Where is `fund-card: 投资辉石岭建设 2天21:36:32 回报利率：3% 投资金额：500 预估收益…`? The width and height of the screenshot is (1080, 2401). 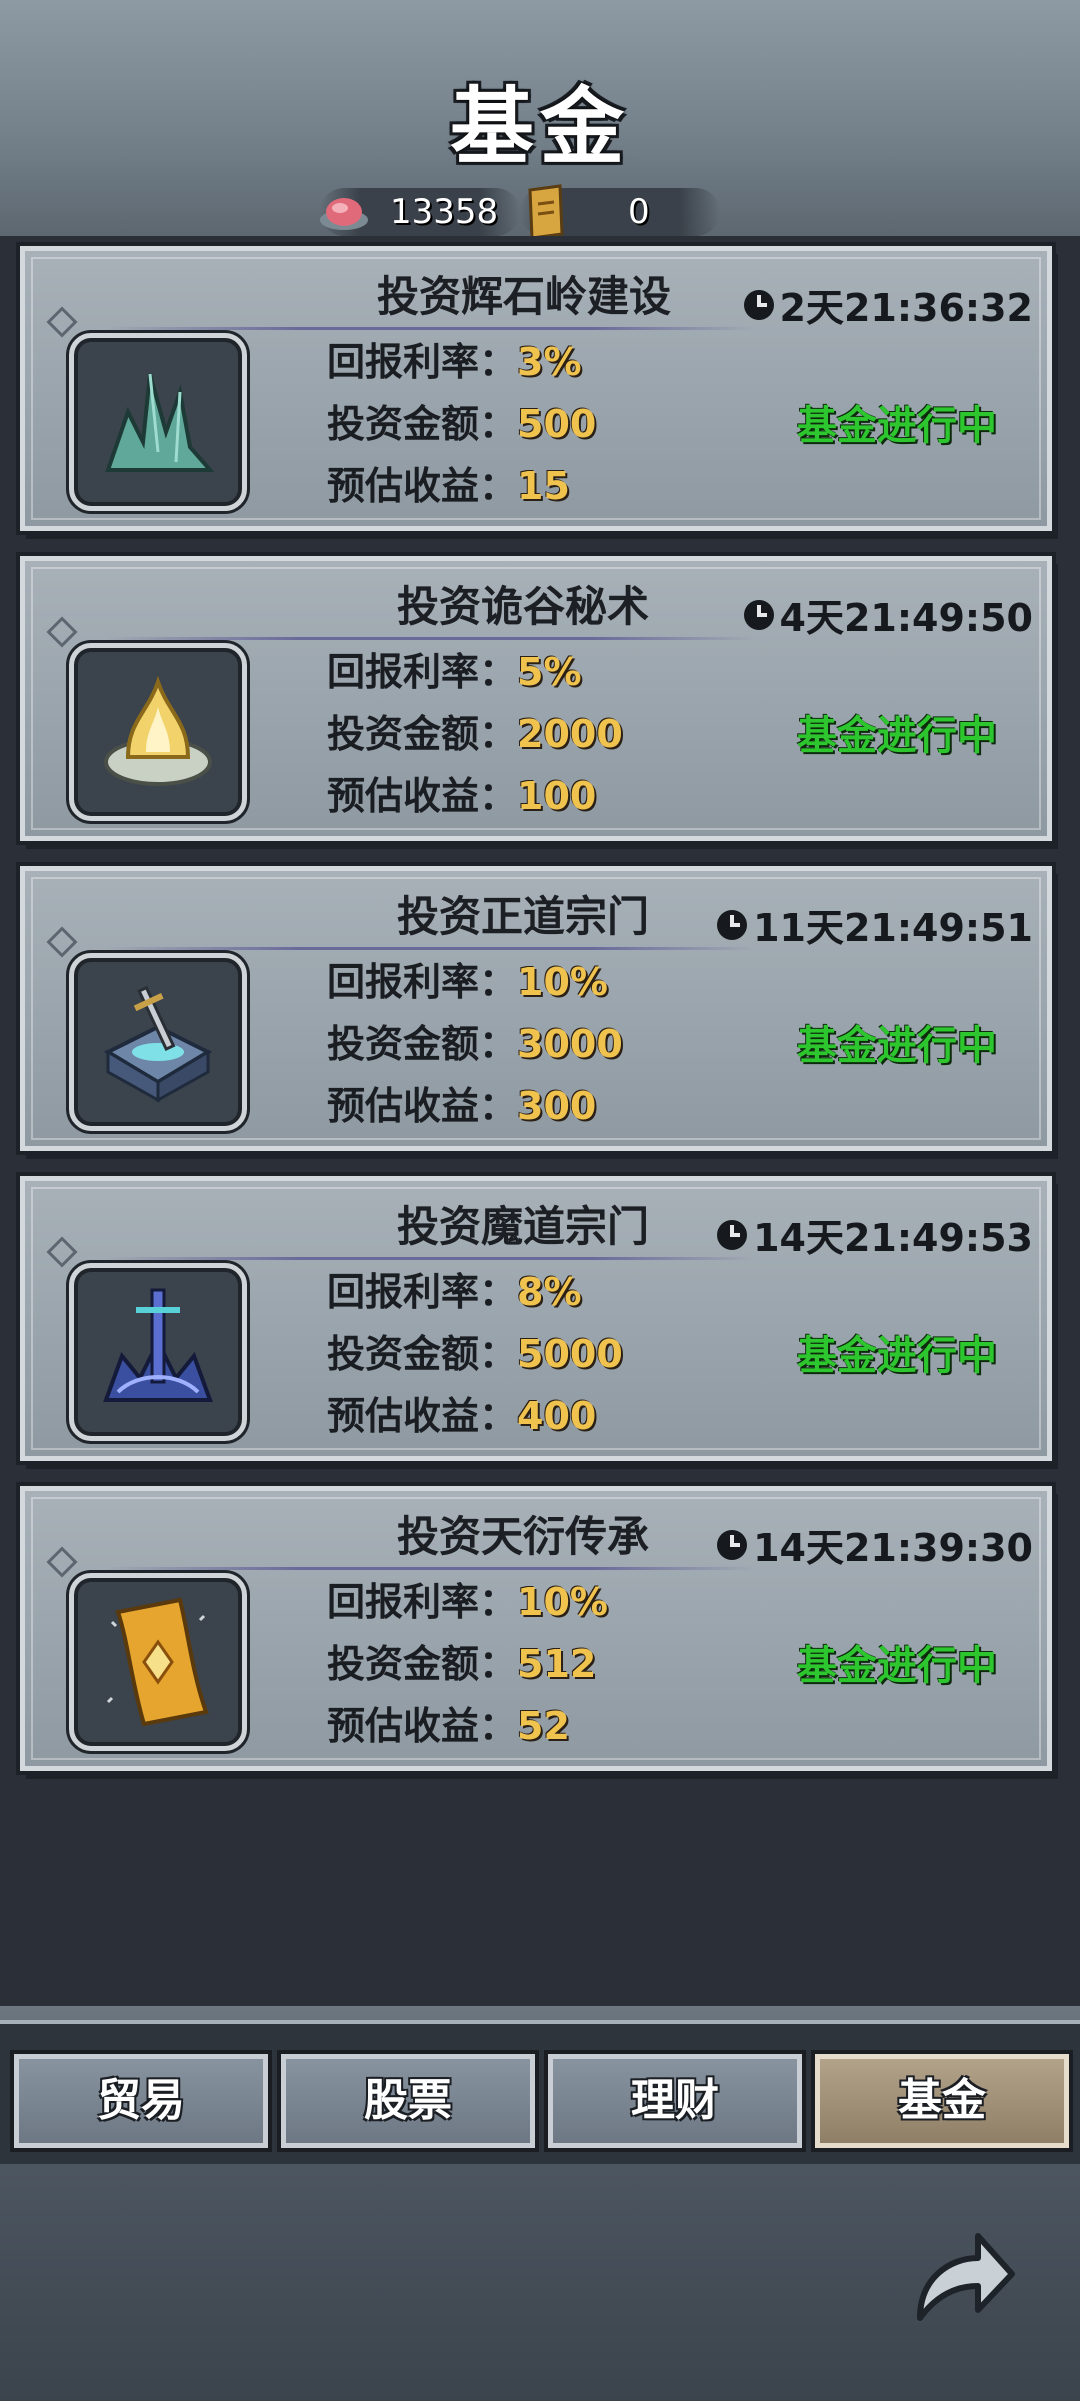
fund-card: 投资辉石岭建设 2天21:36:32 回报利率：3% 投资金额：500 预估收益… is located at coordinates (536, 388).